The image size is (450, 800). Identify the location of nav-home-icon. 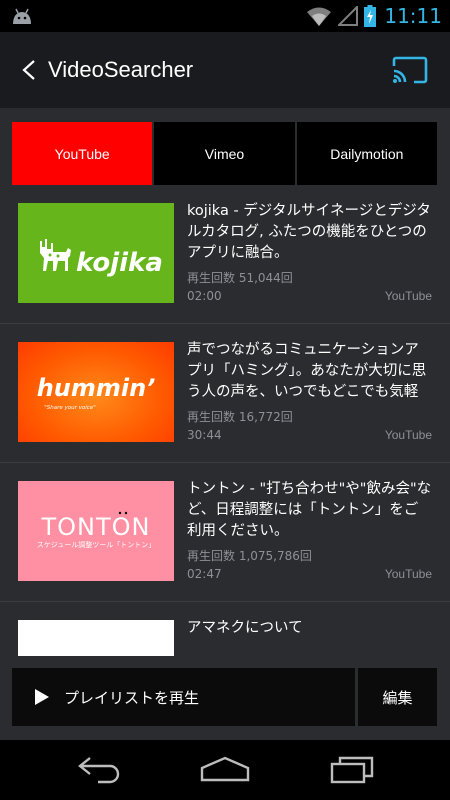
(225, 769).